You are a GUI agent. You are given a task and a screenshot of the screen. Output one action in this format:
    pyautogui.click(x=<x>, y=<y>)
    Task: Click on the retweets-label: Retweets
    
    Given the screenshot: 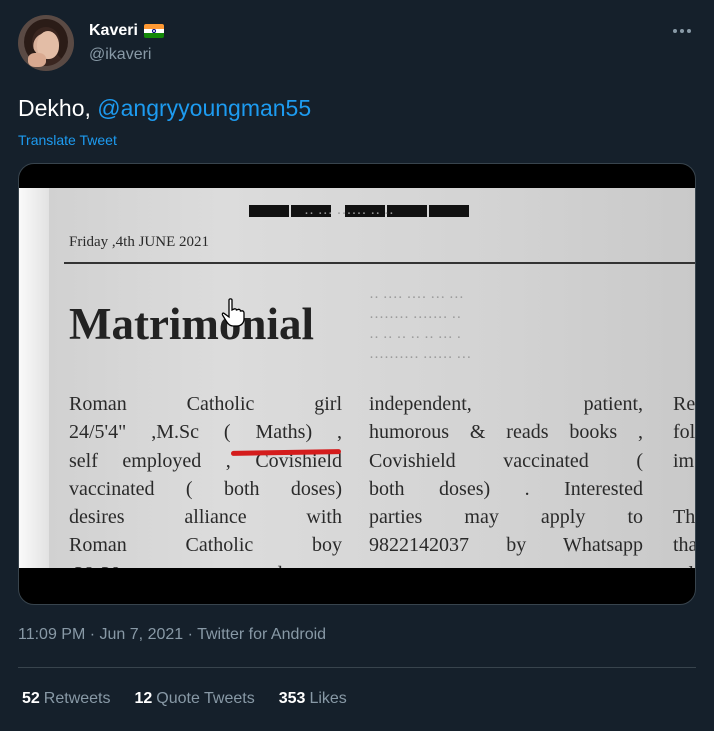 What is the action you would take?
    pyautogui.click(x=77, y=698)
    